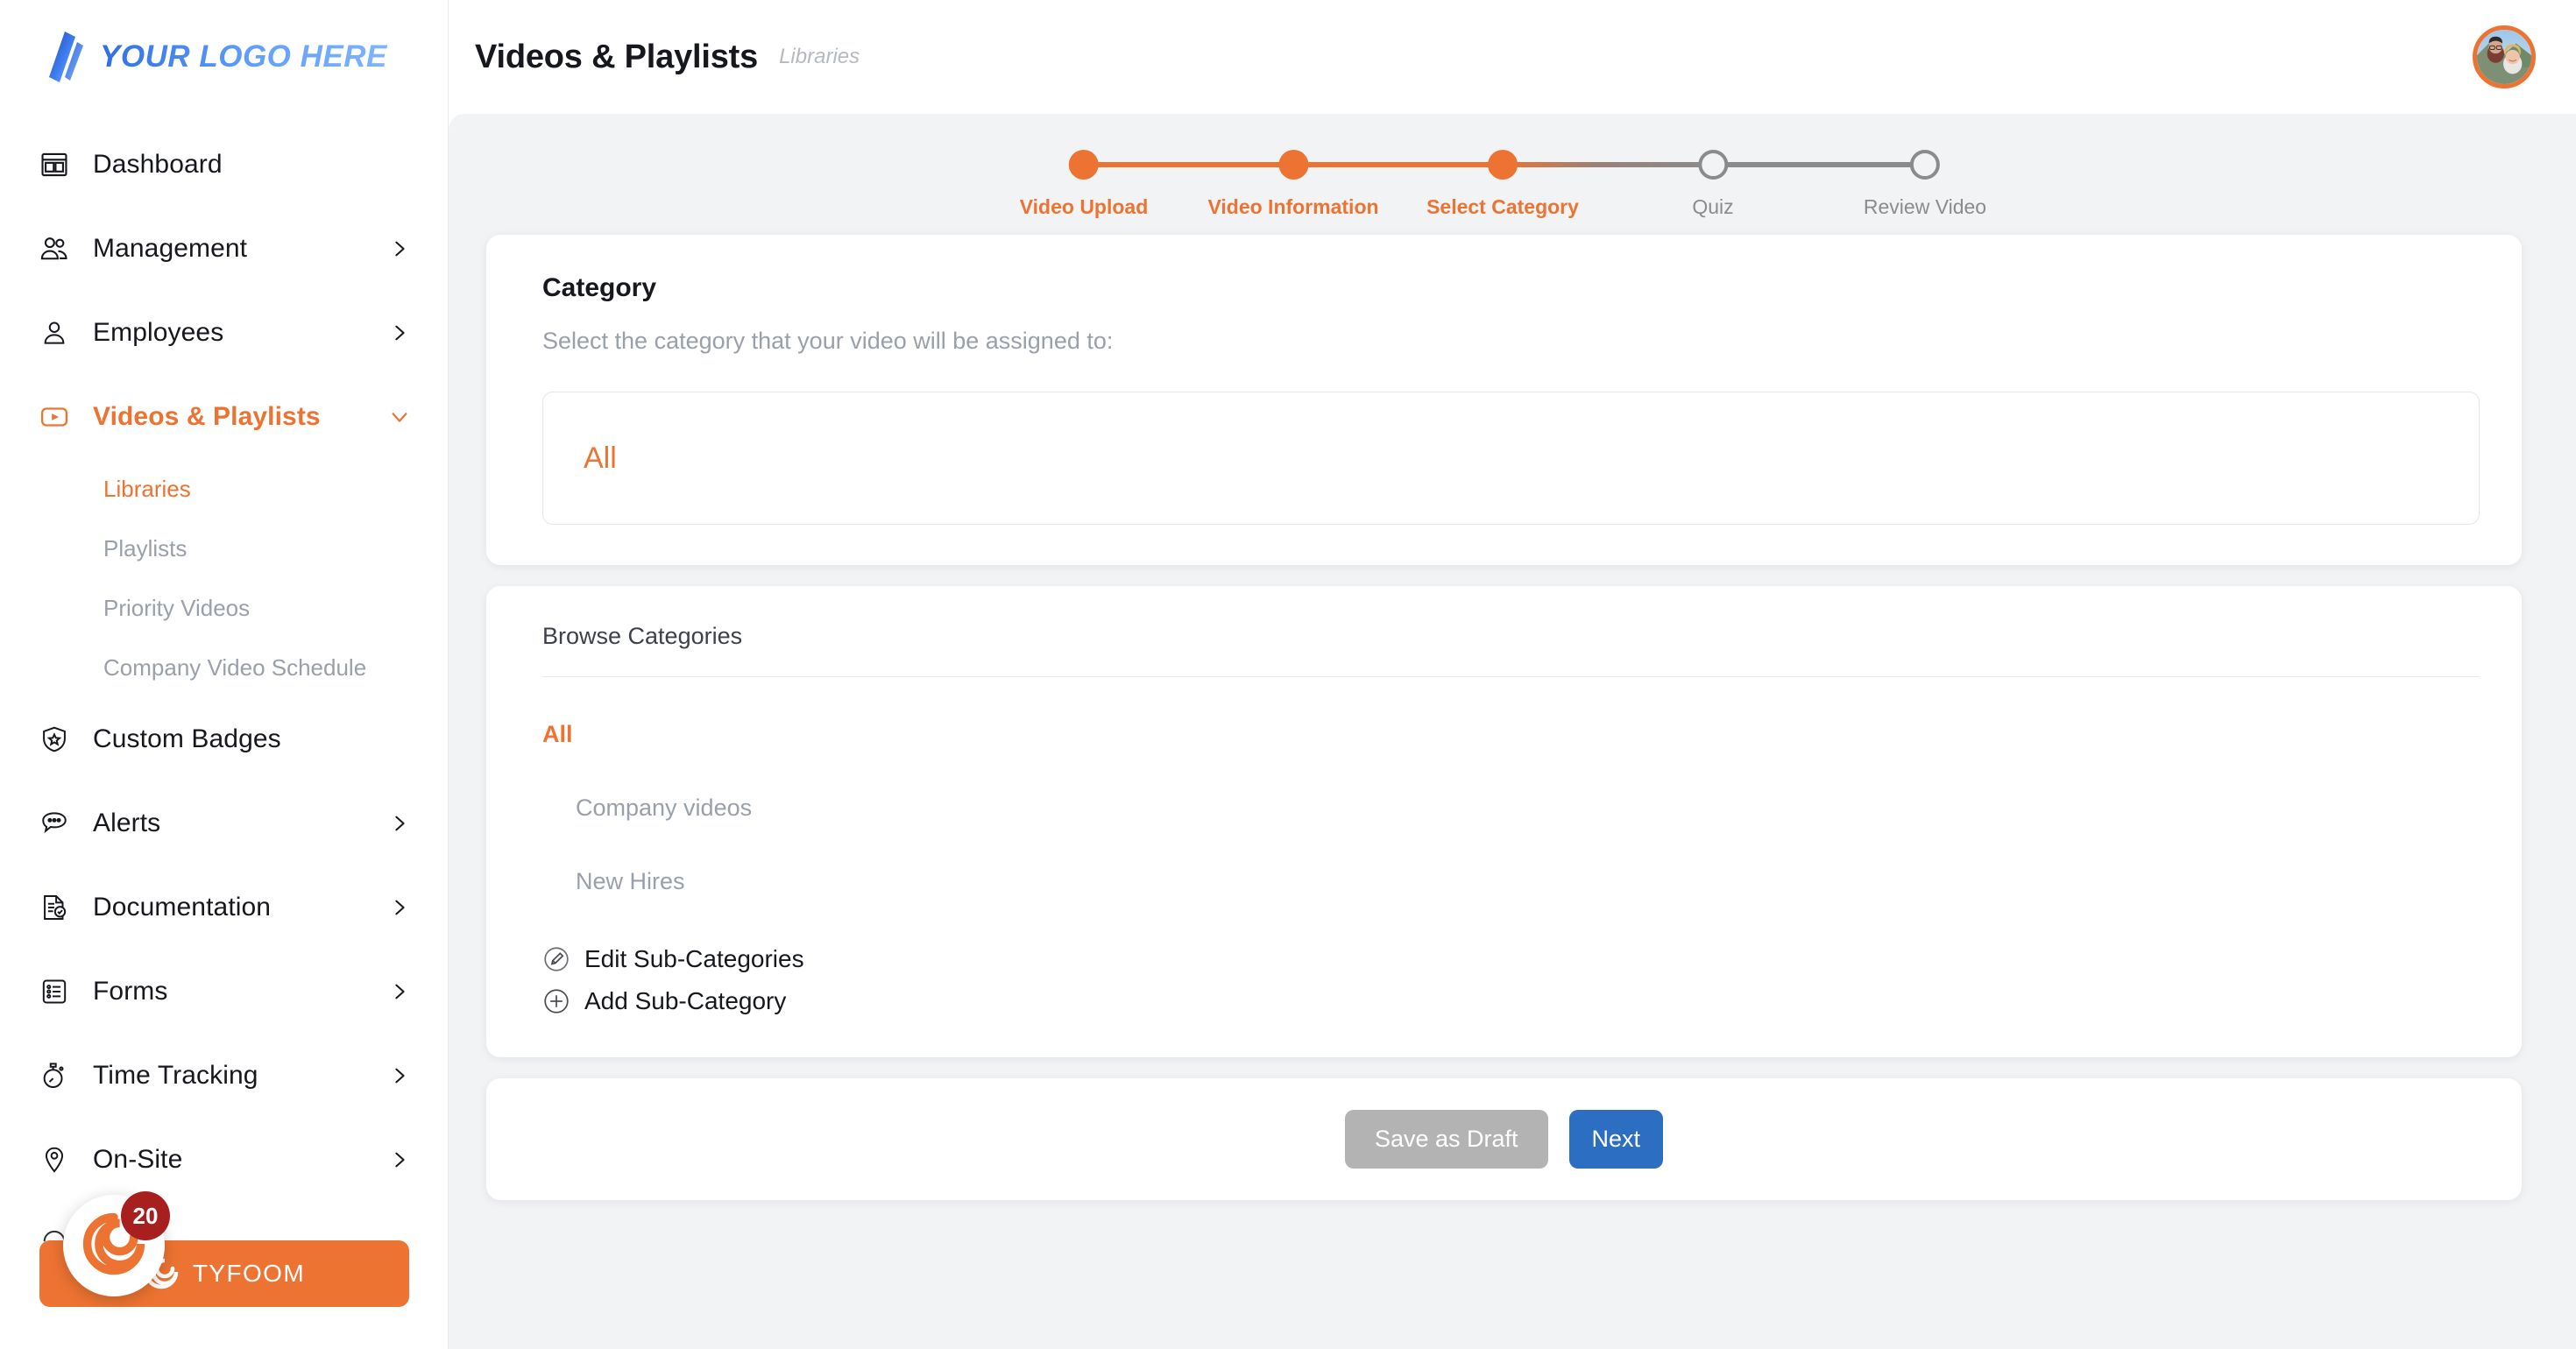  I want to click on notification-count-badge: 20, so click(145, 1215).